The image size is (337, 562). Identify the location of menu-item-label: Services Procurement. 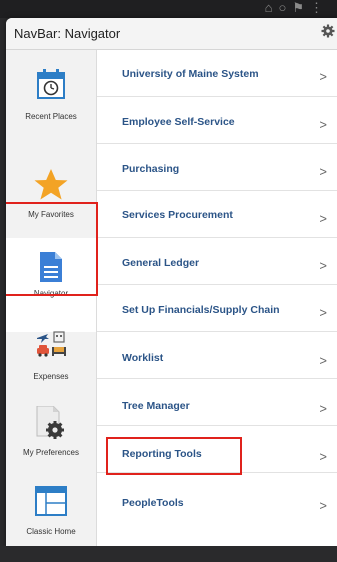
(177, 215).